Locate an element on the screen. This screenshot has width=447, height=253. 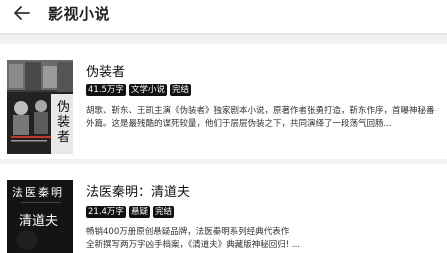
category-tag: 文学小说 is located at coordinates (147, 90).